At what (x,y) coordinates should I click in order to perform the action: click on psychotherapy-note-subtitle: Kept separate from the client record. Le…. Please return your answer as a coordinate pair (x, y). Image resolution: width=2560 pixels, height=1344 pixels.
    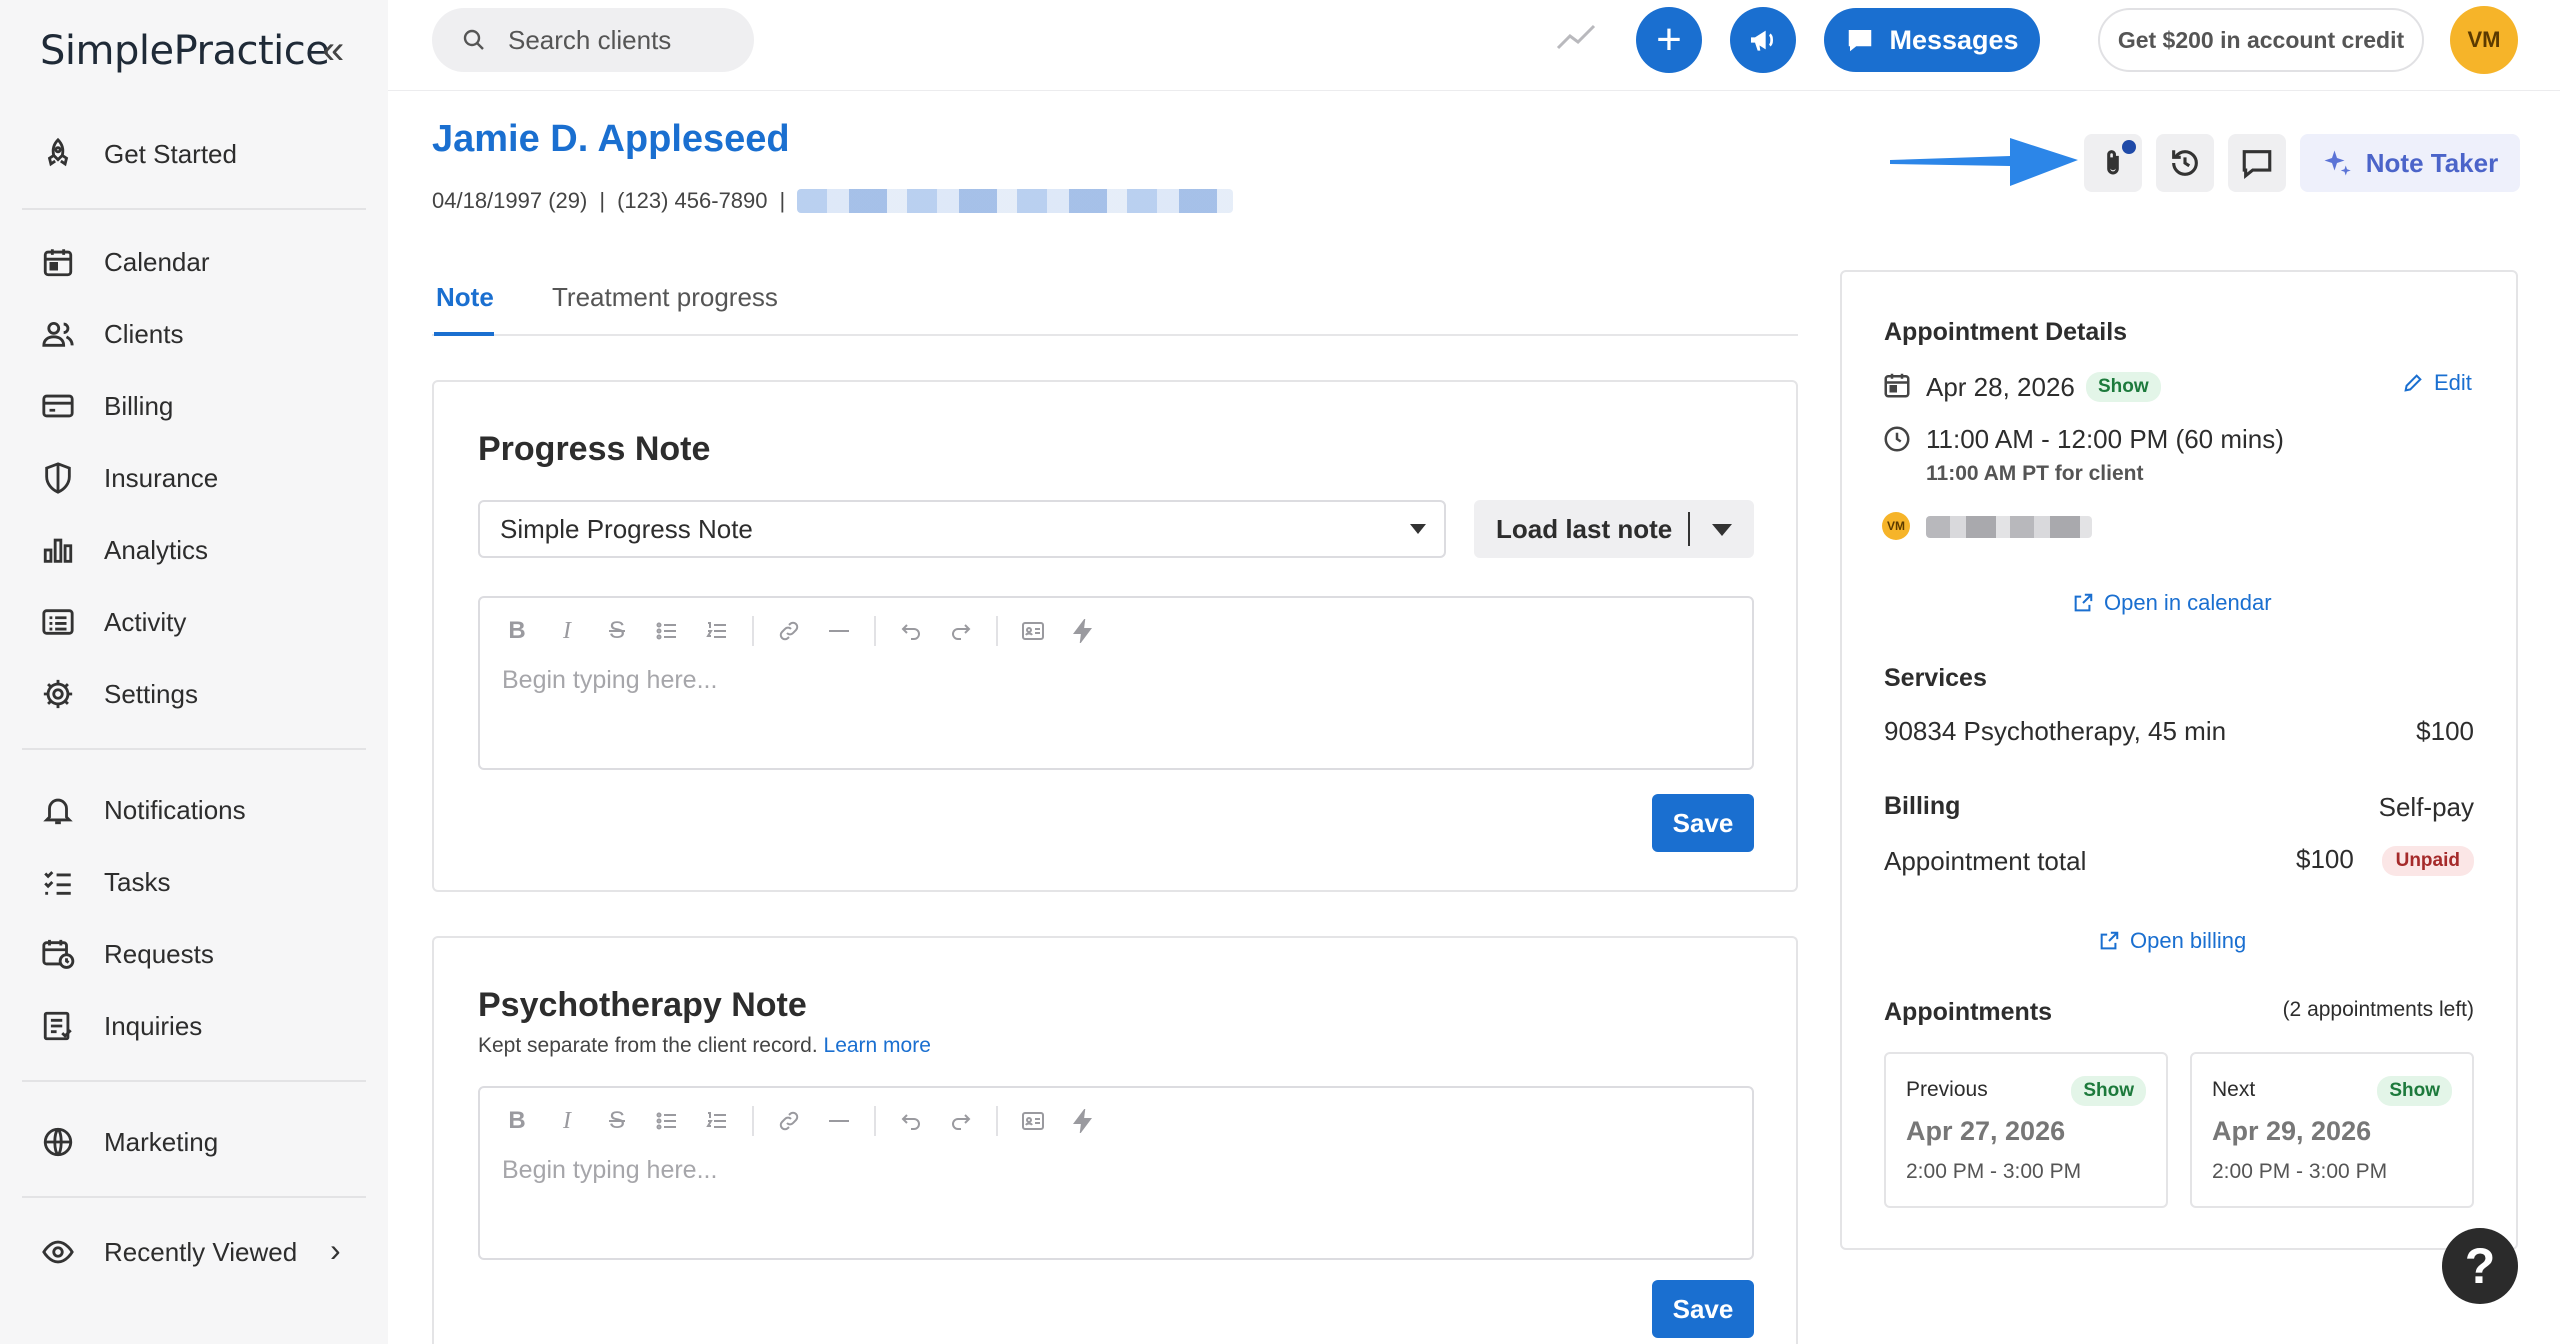
    Looking at the image, I should click on (704, 1046).